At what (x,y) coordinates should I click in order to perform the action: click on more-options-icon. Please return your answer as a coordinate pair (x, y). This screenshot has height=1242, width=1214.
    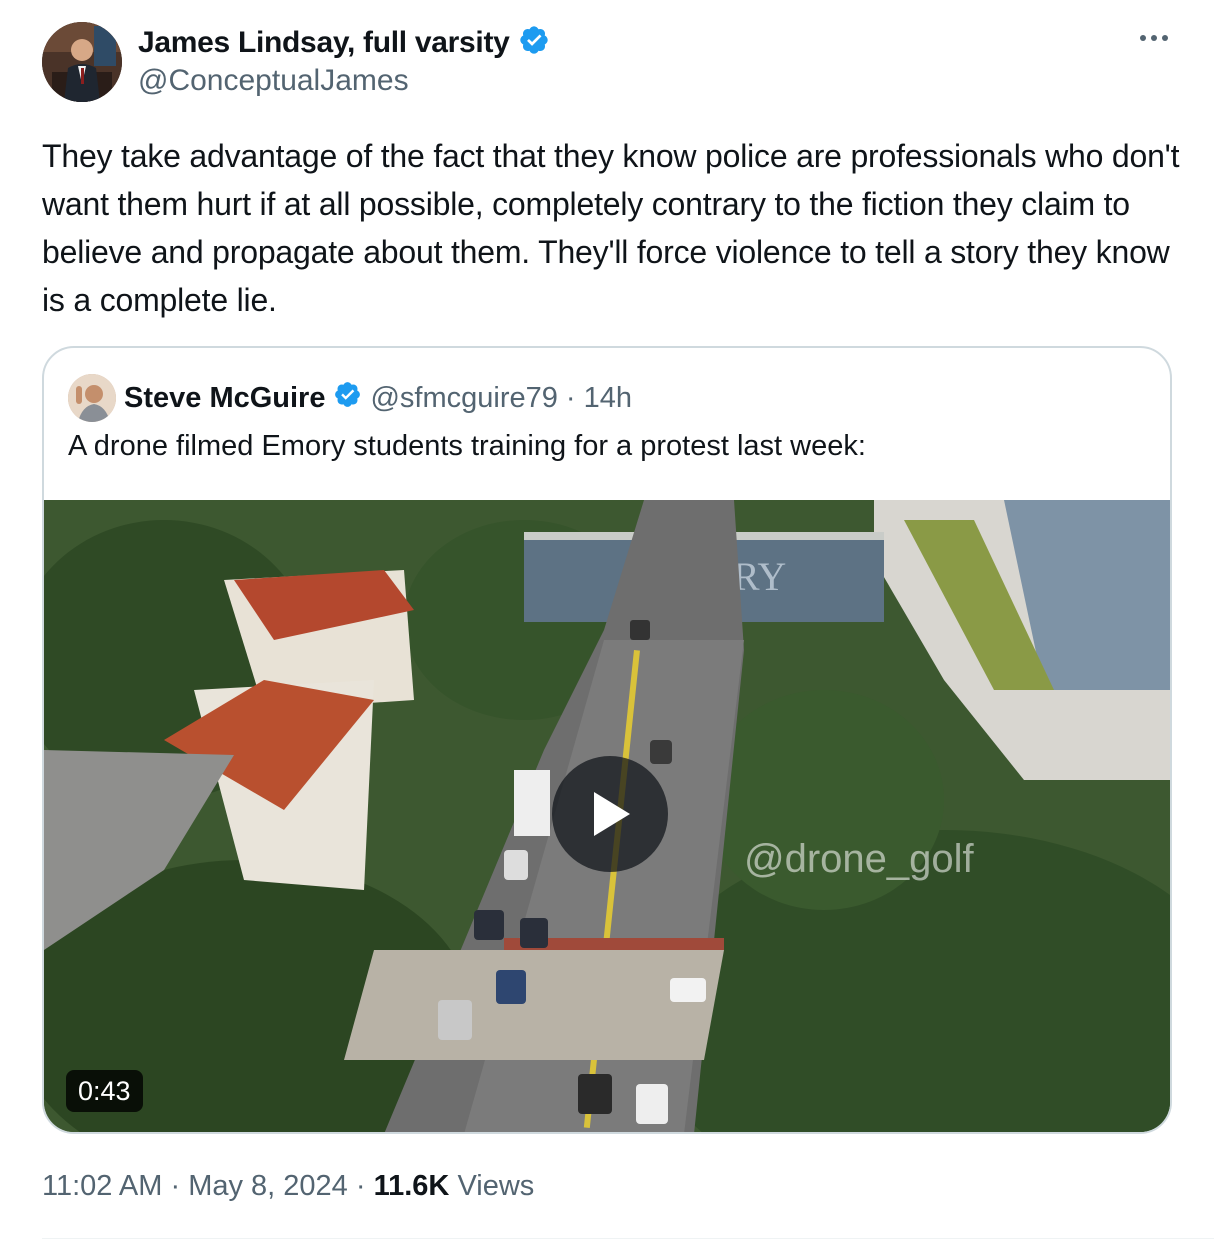
    Looking at the image, I should click on (1157, 38).